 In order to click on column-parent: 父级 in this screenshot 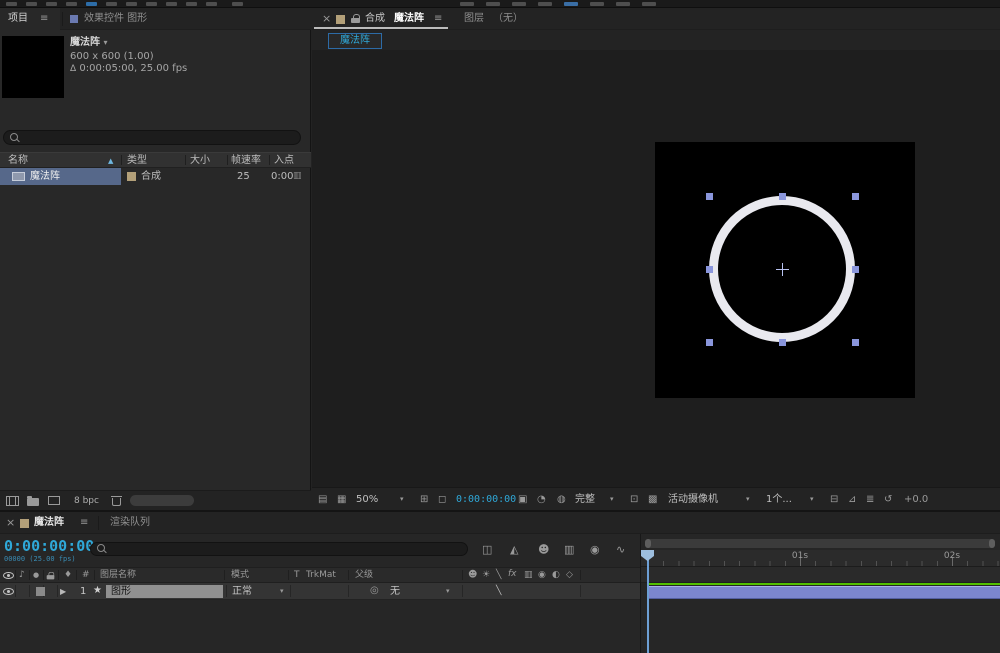, I will do `click(364, 575)`.